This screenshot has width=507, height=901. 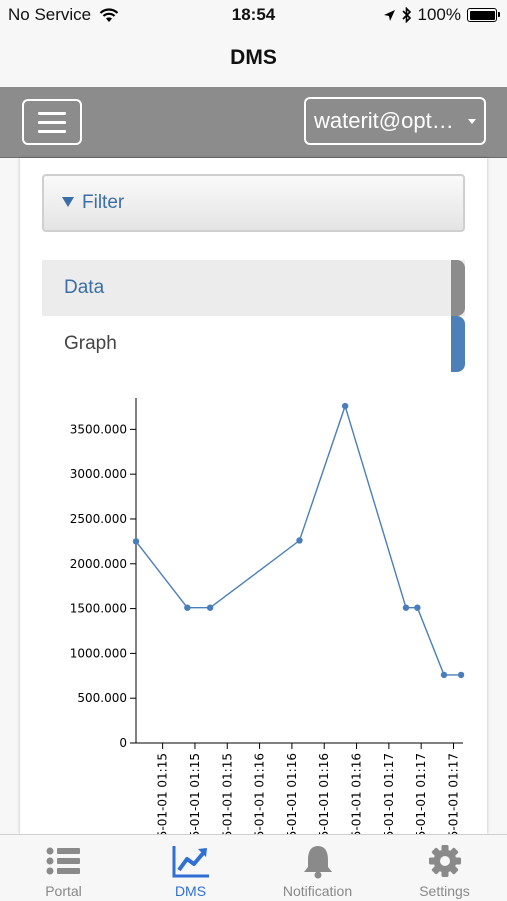 I want to click on y-tick-label: 2500.000, so click(x=98, y=519).